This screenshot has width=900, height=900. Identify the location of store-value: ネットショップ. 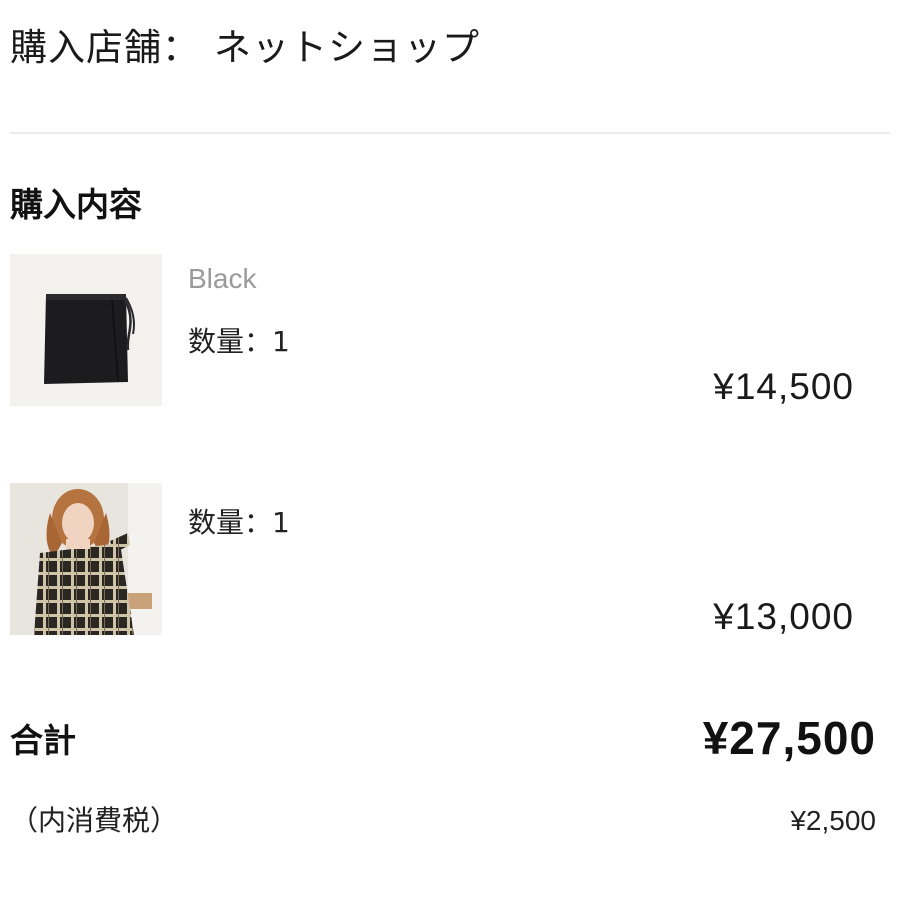
(347, 47).